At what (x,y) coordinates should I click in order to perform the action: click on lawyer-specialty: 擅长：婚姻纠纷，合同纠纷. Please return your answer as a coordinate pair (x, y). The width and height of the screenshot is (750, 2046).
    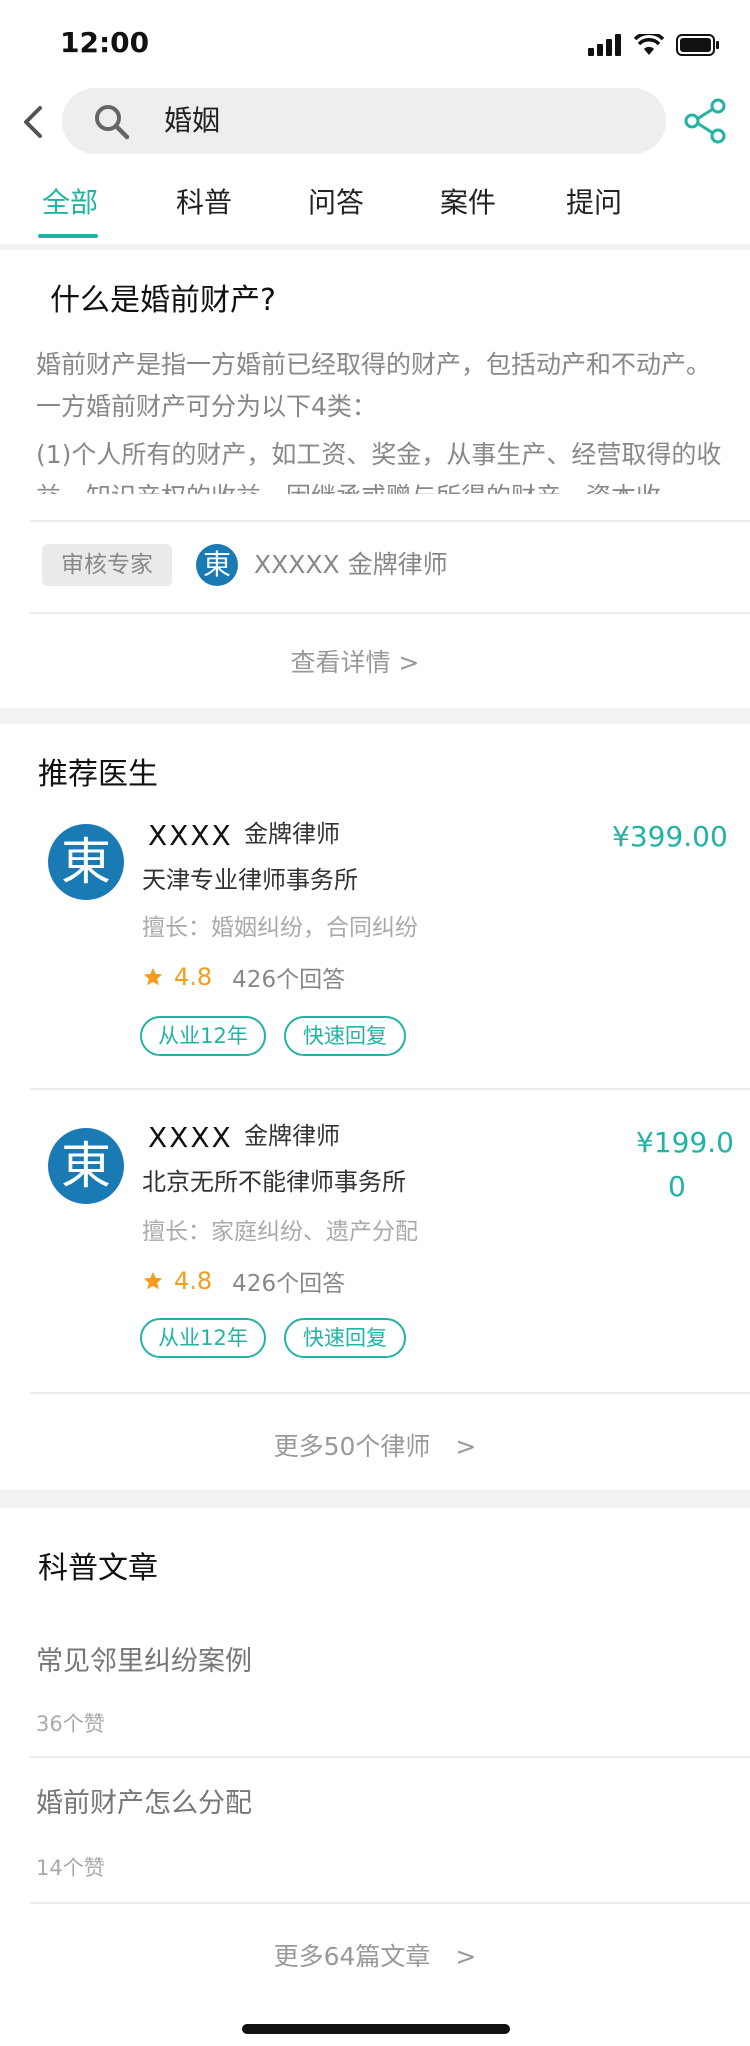
    Looking at the image, I should click on (280, 928).